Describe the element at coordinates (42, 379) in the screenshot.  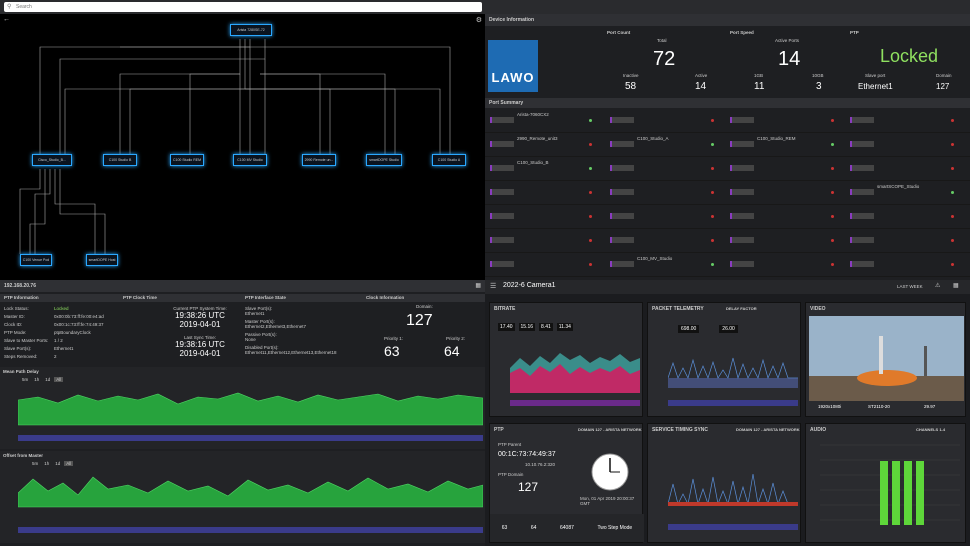
I see `range-buttons: 5m 1h 1d All` at that location.